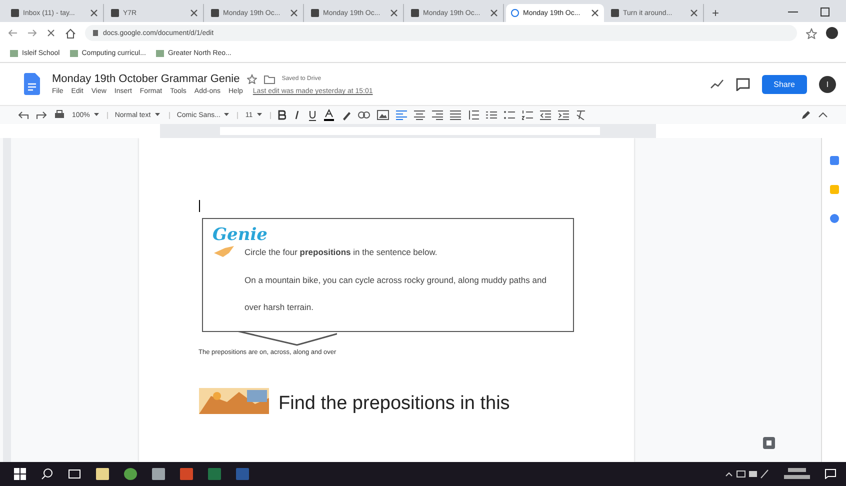  What do you see at coordinates (345, 115) in the screenshot?
I see `highlighter-icon` at bounding box center [345, 115].